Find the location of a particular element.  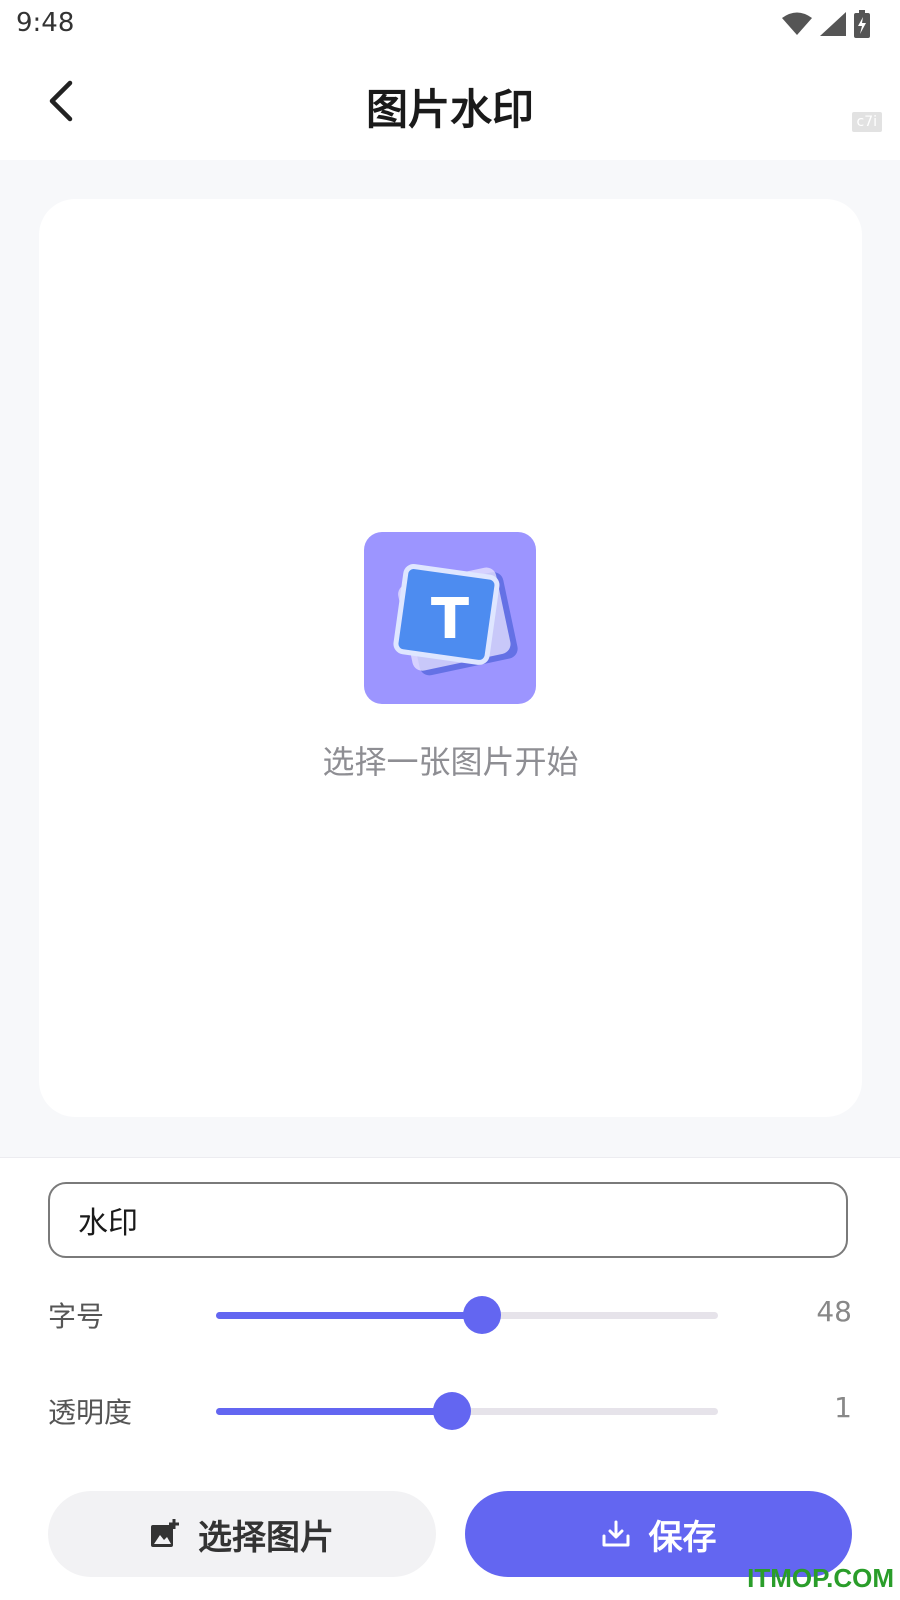

opacity-value: 1 is located at coordinates (843, 1407).